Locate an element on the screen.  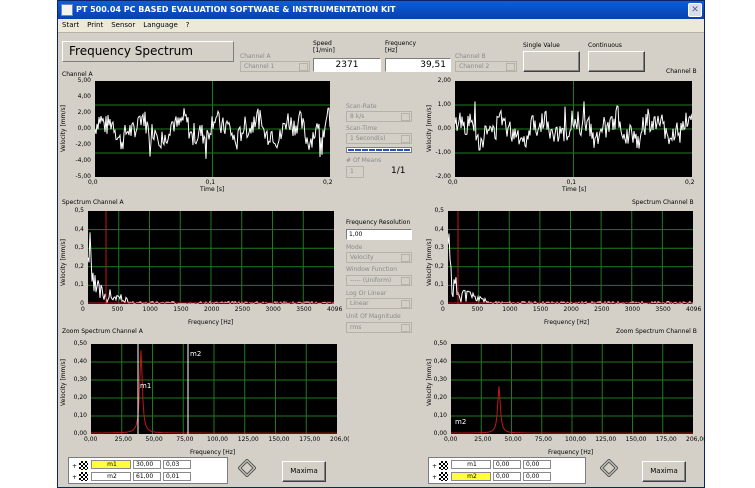
y-tick-label: -4,00 is located at coordinates (83, 160).